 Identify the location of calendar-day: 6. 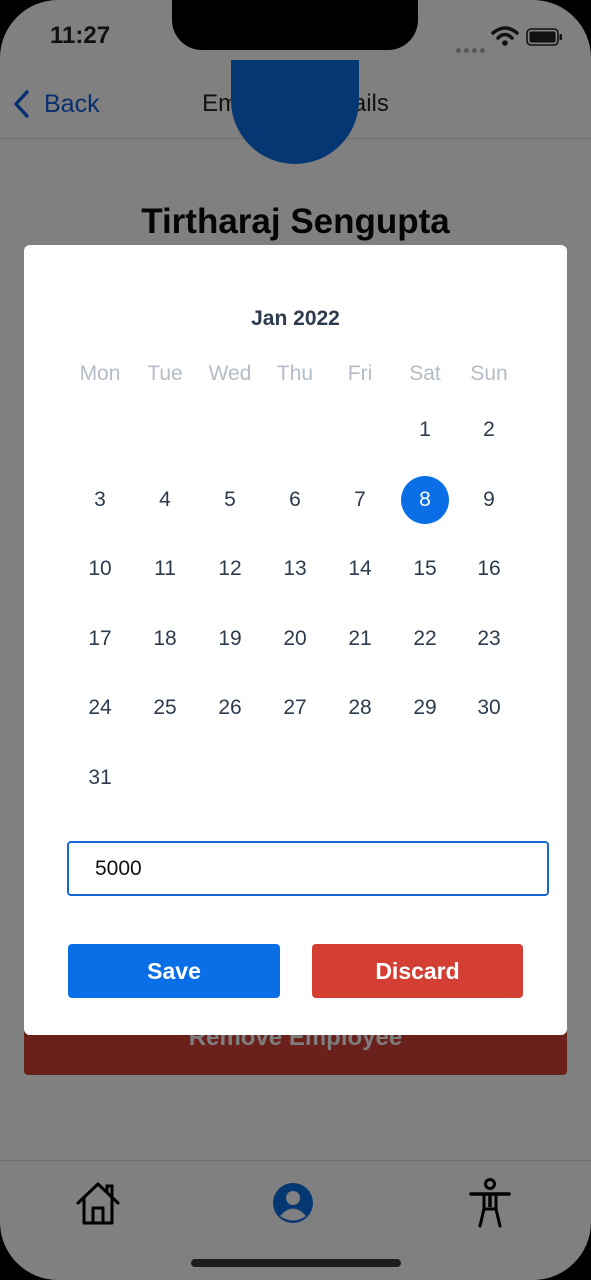
(295, 500).